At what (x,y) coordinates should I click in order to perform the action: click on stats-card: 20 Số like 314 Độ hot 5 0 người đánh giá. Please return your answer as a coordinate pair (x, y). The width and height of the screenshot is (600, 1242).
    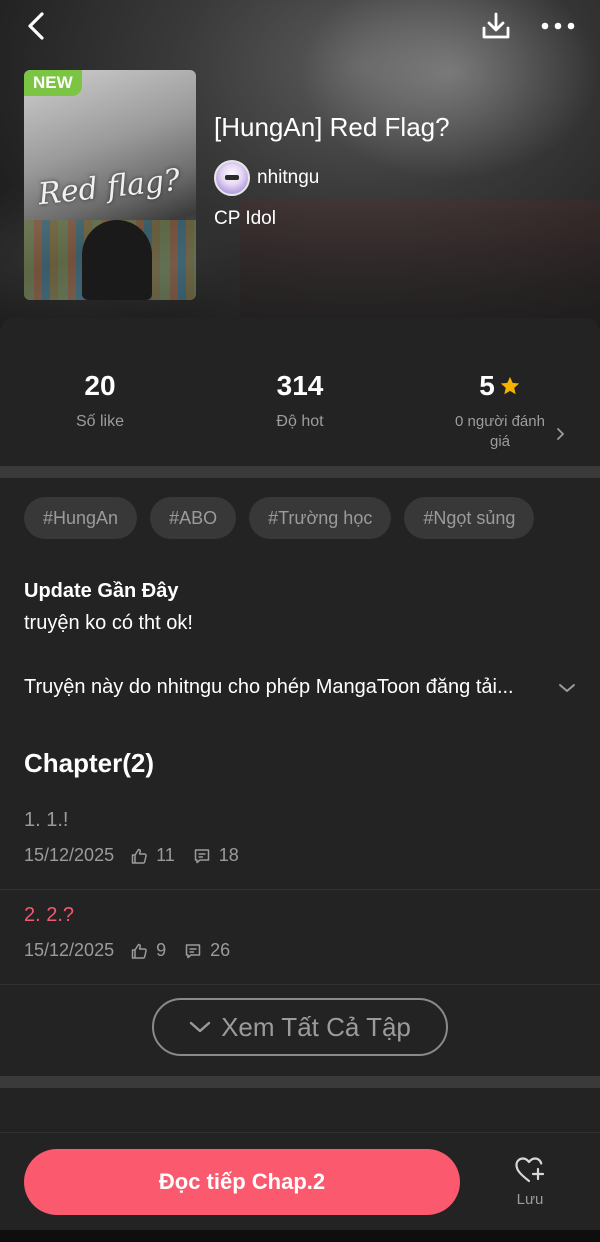
    Looking at the image, I should click on (300, 392).